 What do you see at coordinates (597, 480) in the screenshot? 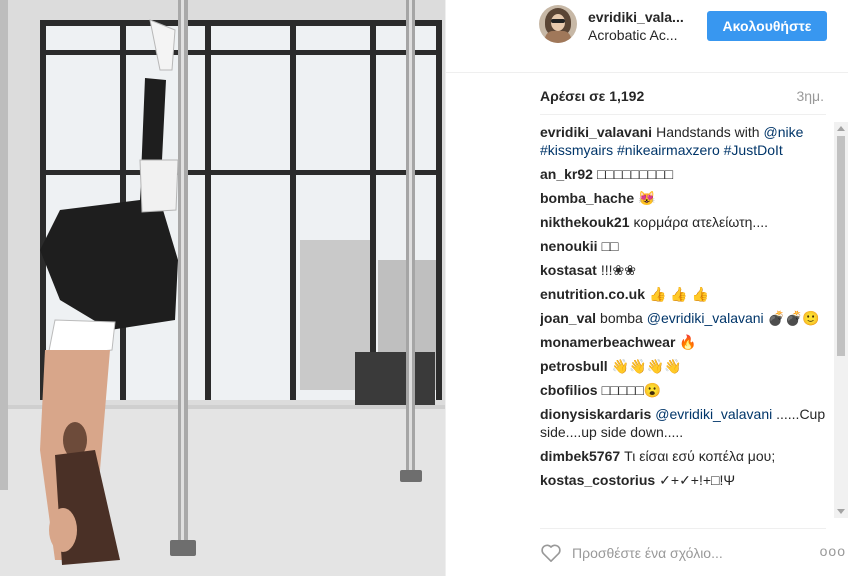
I see `comment-username: kostas_costorius` at bounding box center [597, 480].